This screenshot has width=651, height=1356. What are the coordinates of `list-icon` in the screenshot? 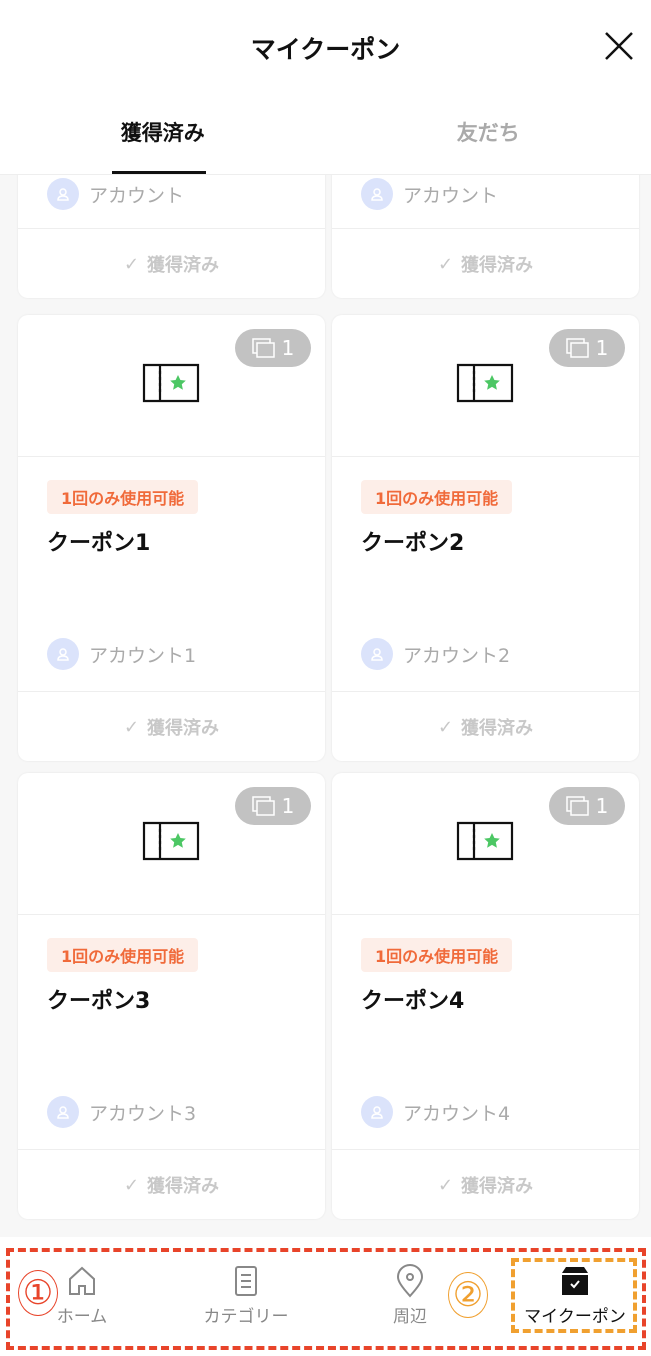 It's located at (246, 1281).